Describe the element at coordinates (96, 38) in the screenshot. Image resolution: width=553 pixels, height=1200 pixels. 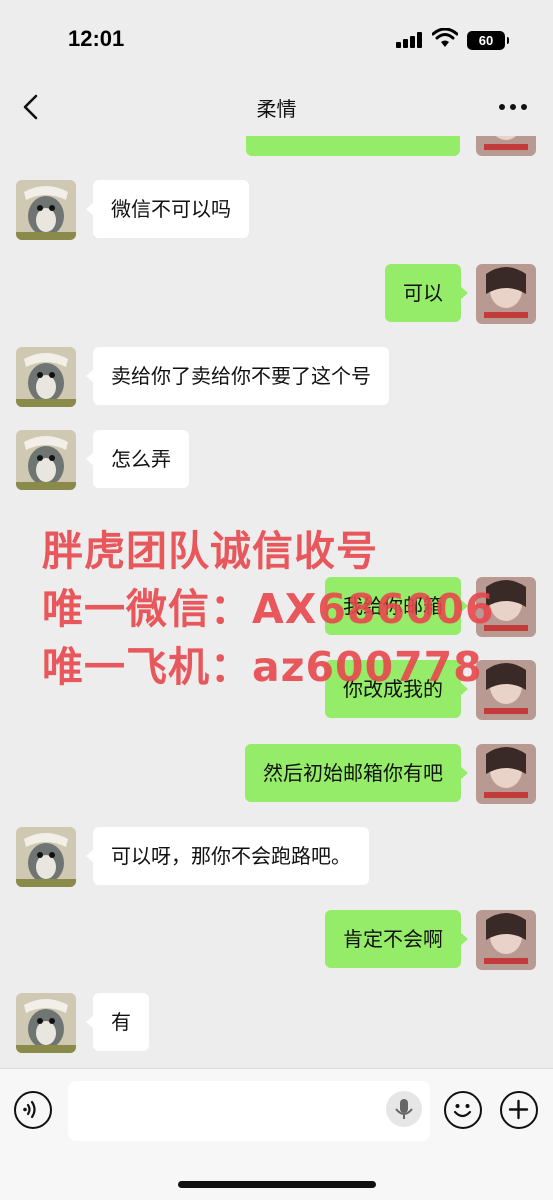
I see `status-time: 12:01` at that location.